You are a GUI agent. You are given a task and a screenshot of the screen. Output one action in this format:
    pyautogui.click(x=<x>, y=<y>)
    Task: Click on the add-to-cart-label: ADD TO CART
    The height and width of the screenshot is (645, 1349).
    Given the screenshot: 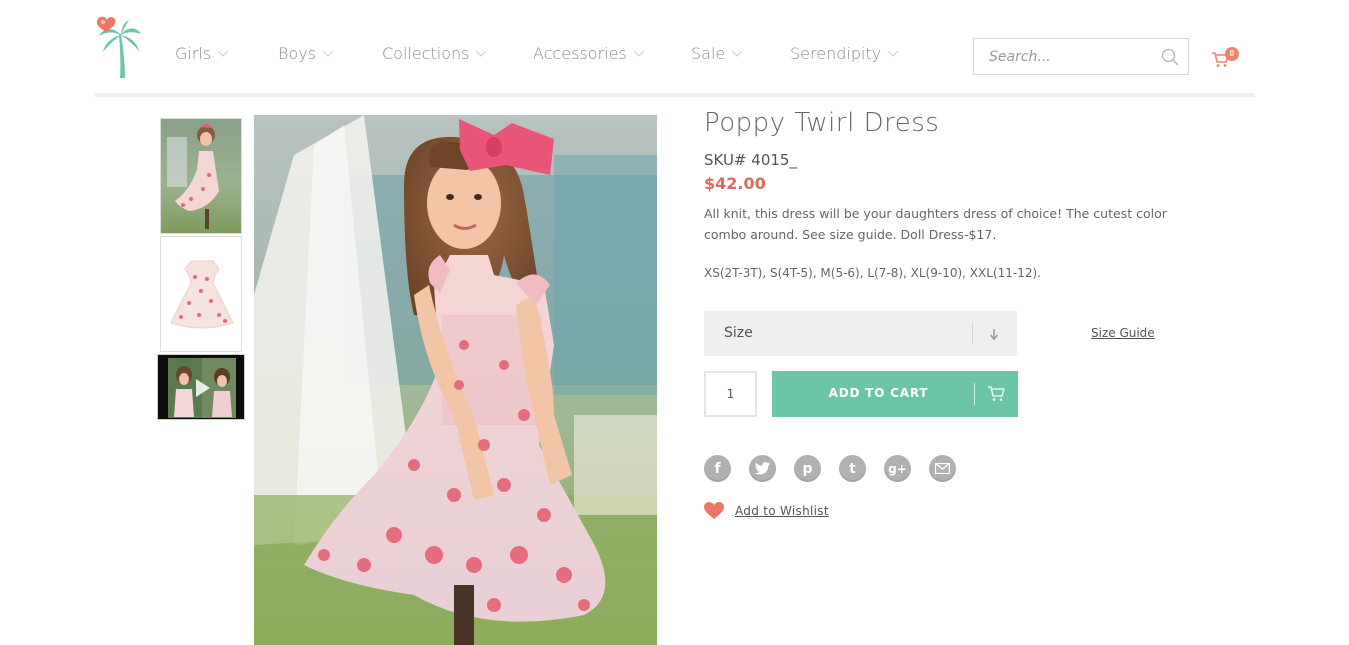 What is the action you would take?
    pyautogui.click(x=878, y=393)
    